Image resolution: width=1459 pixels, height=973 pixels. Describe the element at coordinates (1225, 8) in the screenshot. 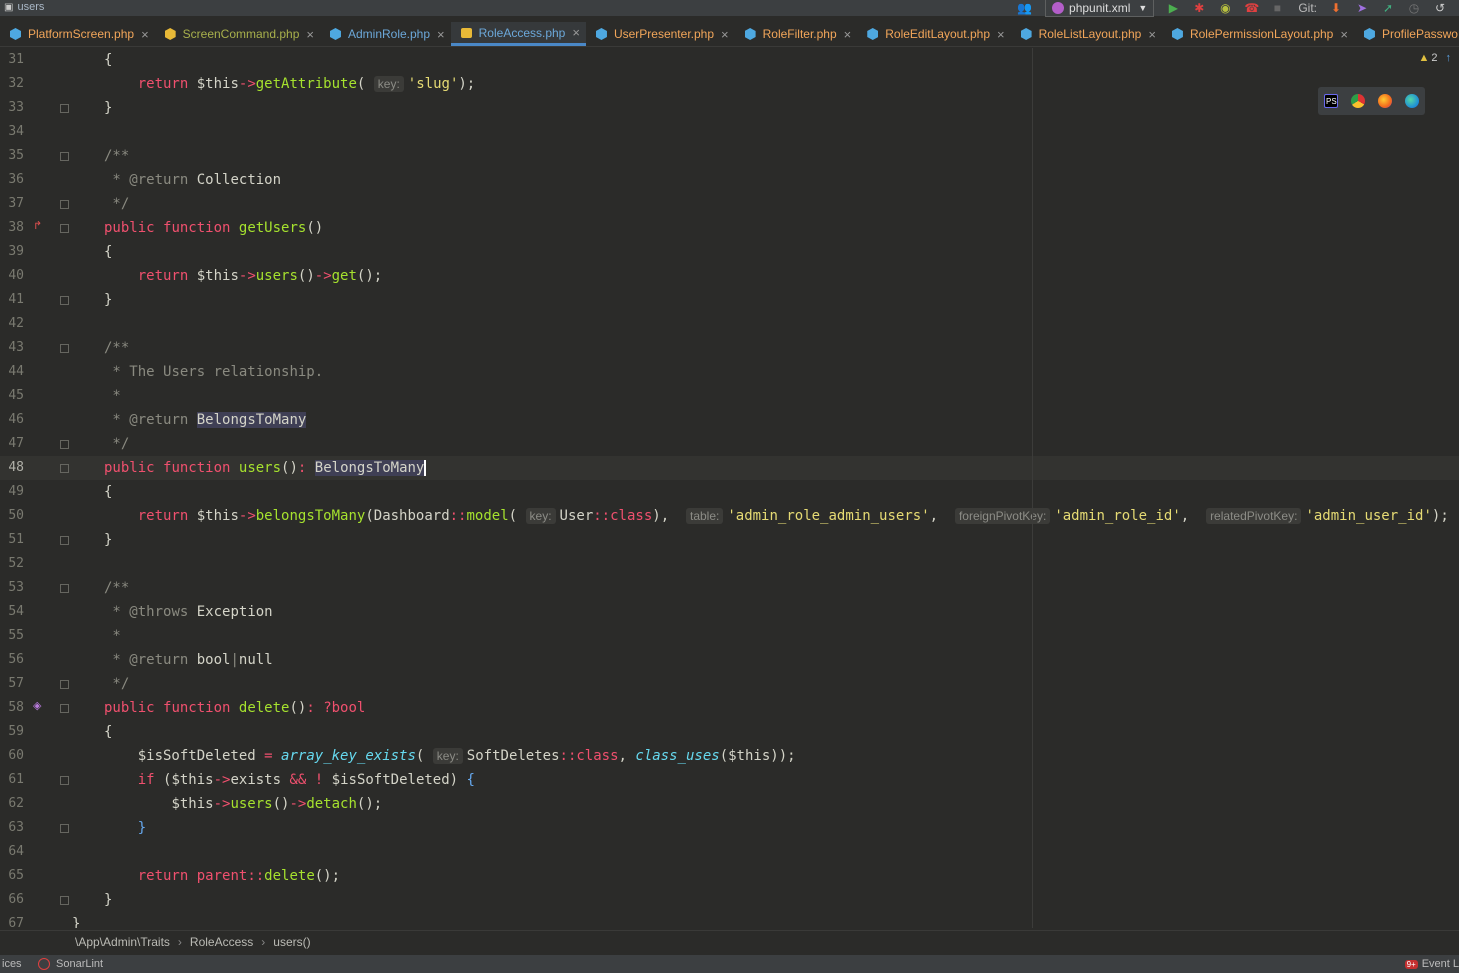

I see `coverage-icon: ◉` at that location.